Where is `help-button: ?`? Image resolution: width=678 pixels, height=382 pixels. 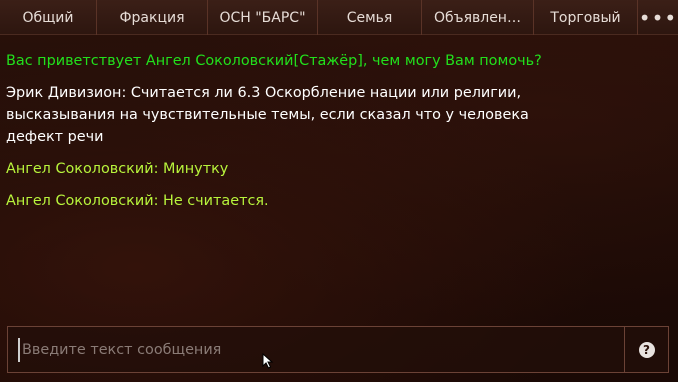
help-button: ? is located at coordinates (646, 349).